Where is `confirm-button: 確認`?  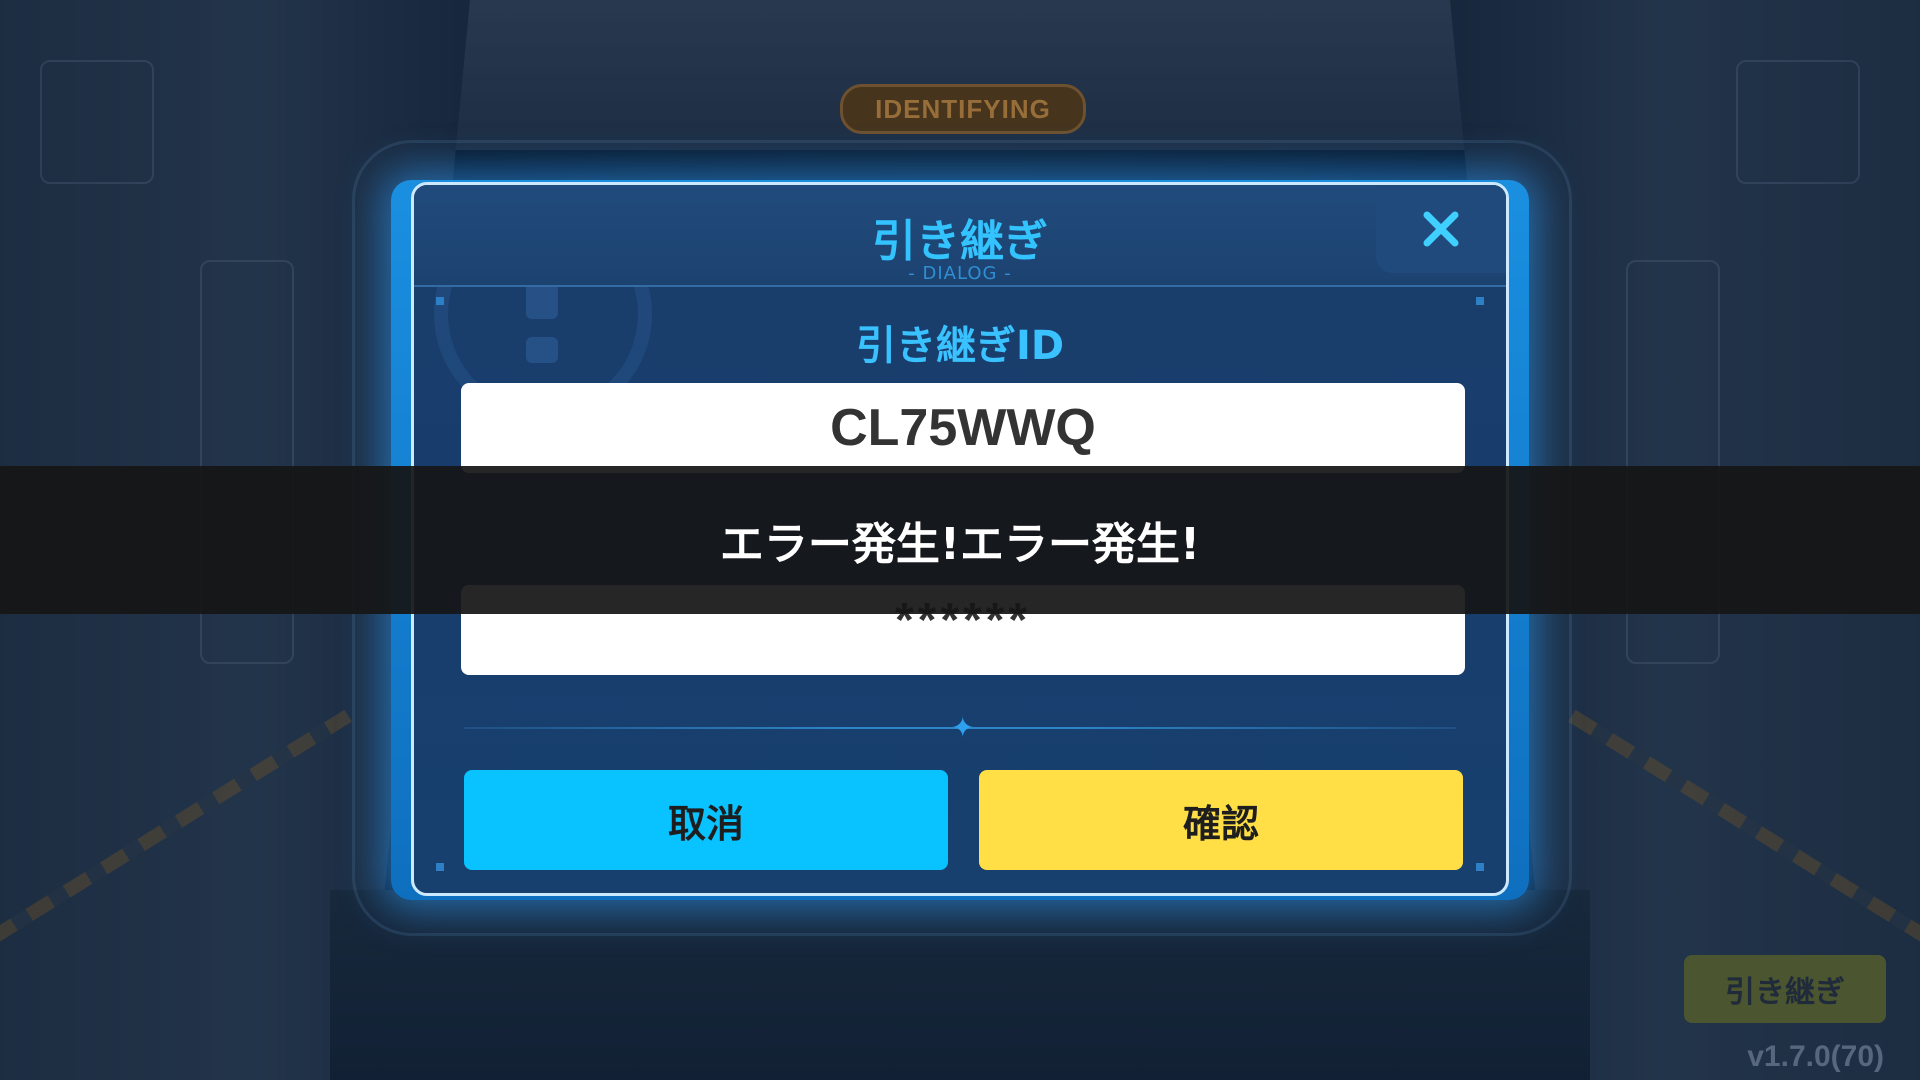
confirm-button: 確認 is located at coordinates (1221, 820).